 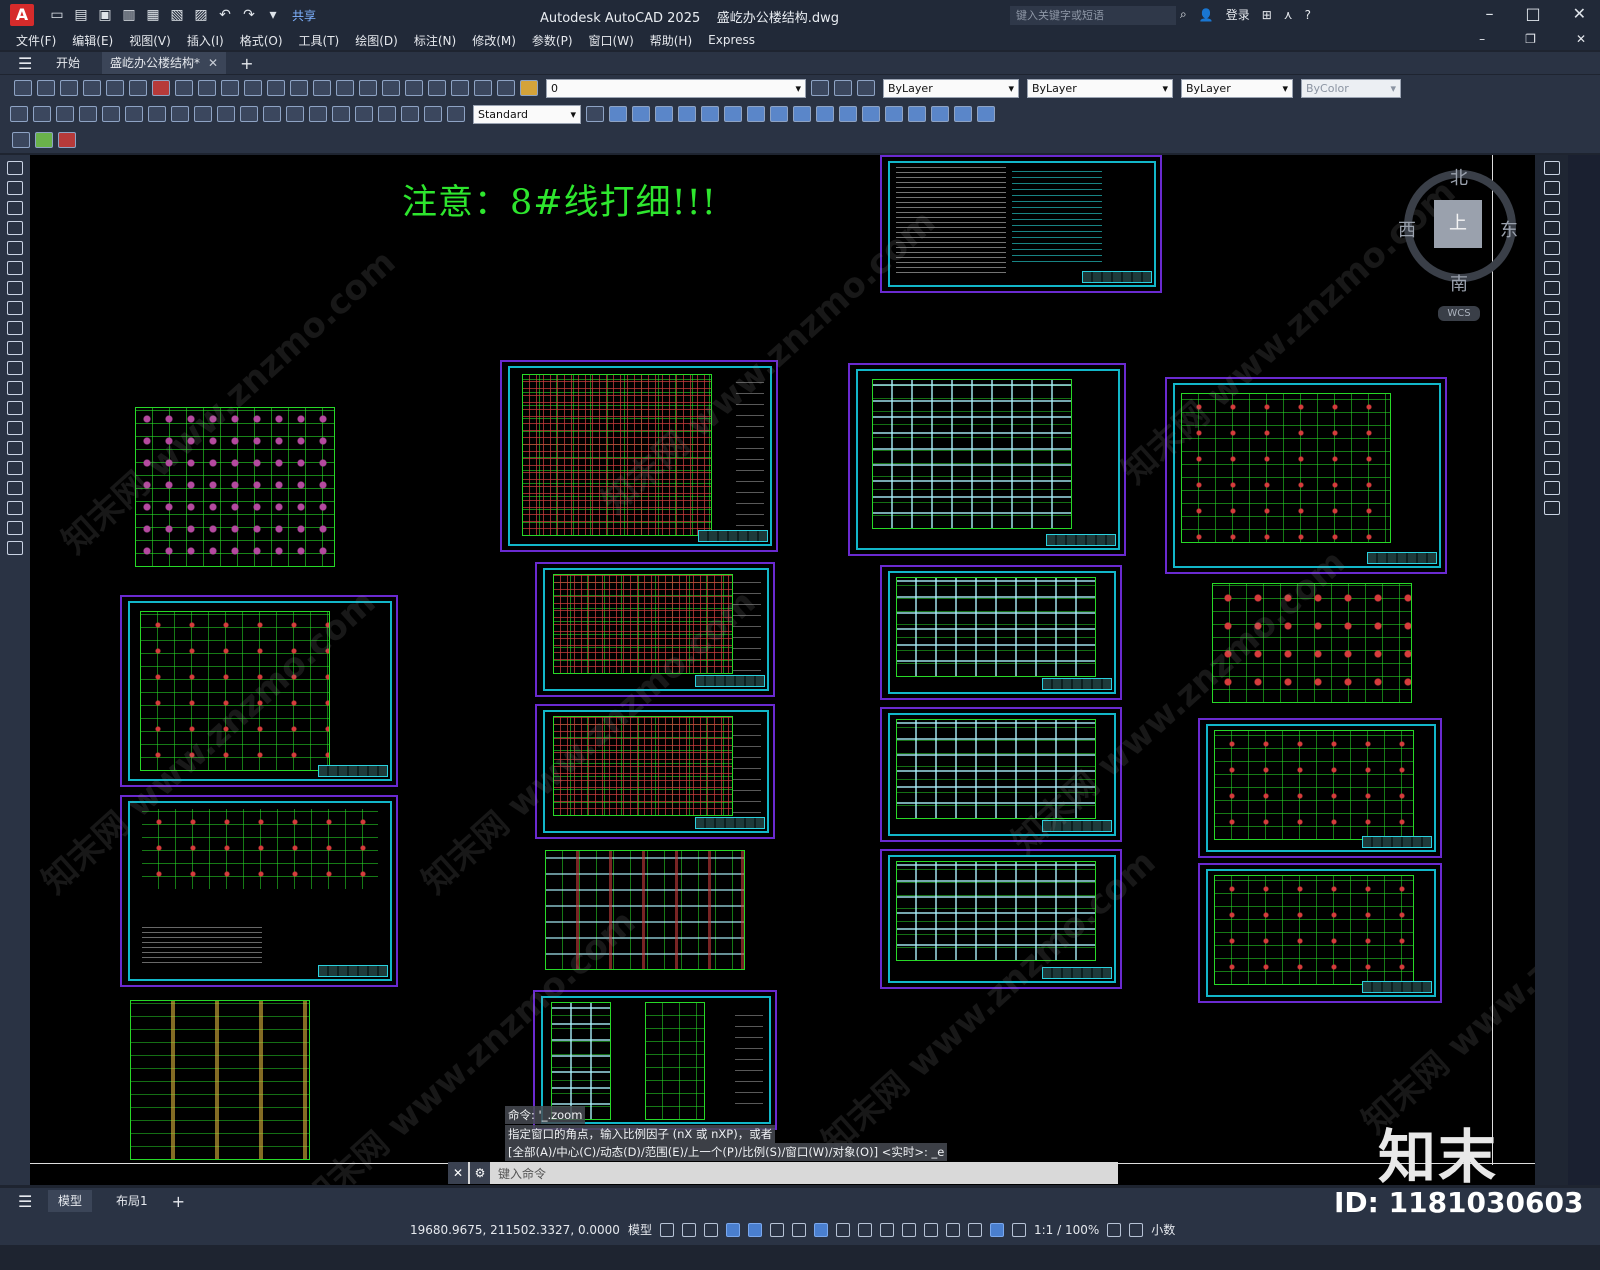 I want to click on dim-text-edit-icon, so click(x=433, y=114).